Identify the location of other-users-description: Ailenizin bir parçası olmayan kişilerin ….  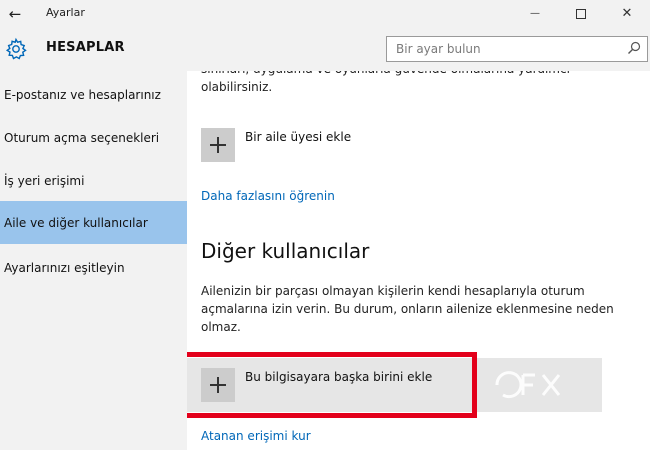
(407, 309).